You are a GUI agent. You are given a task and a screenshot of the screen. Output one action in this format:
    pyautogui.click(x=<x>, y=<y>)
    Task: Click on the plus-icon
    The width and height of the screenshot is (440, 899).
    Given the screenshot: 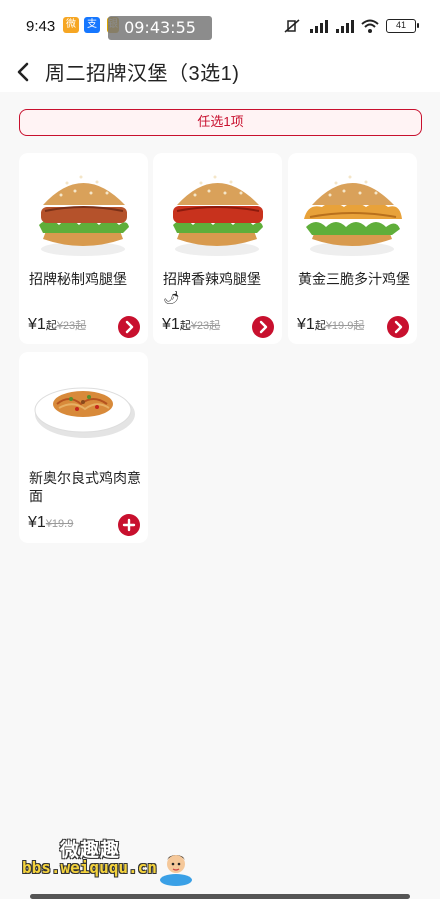 What is the action you would take?
    pyautogui.click(x=129, y=525)
    